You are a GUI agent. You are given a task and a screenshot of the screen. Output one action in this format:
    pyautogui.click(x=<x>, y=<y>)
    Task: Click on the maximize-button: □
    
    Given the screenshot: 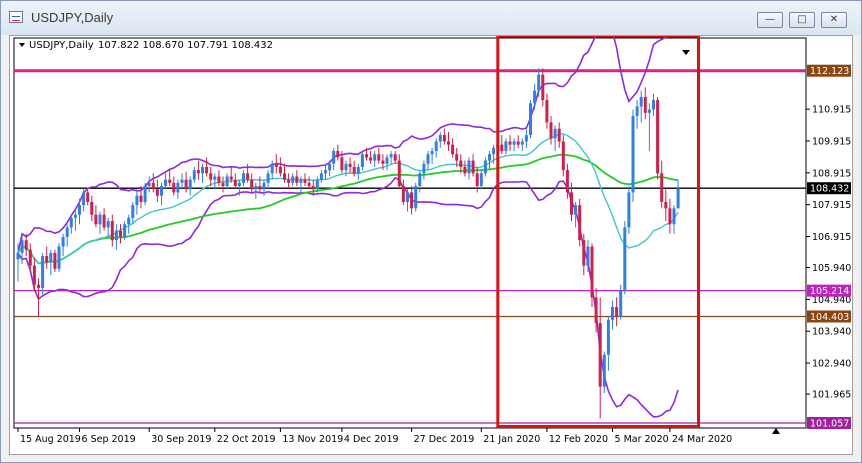 What is the action you would take?
    pyautogui.click(x=802, y=20)
    